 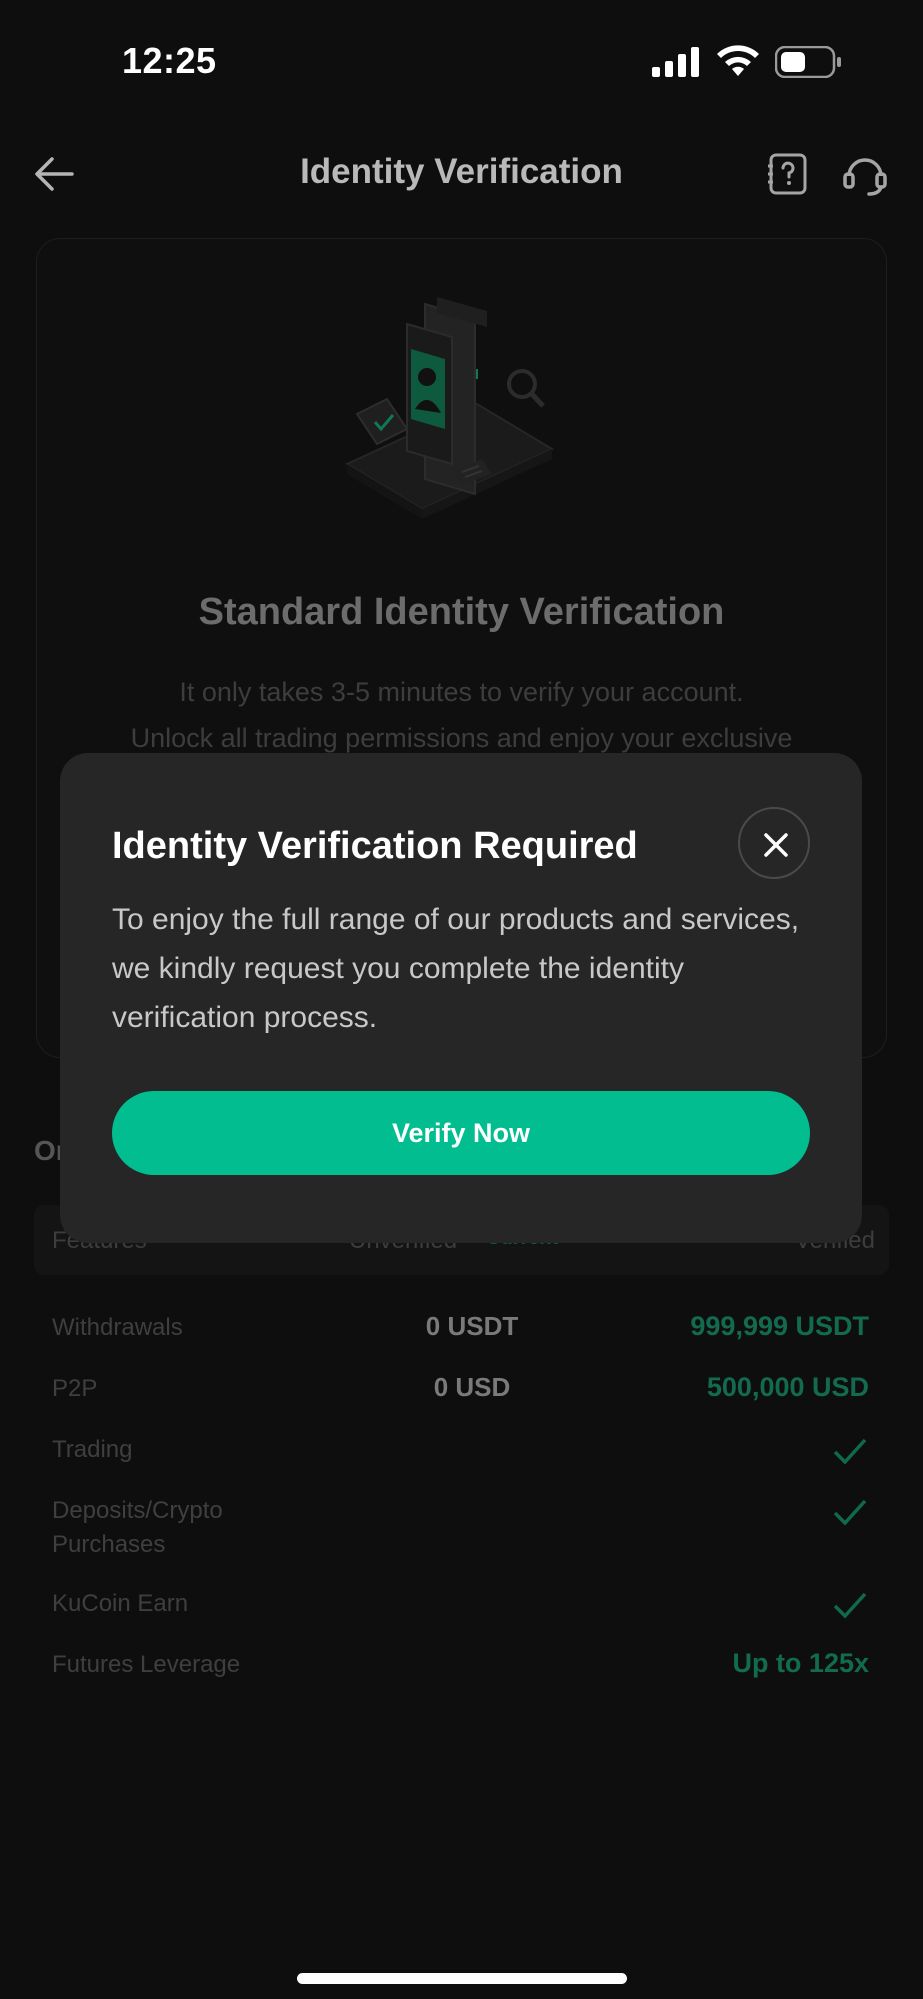 What do you see at coordinates (472, 1326) in the screenshot?
I see `row-unverified-value: 0 USDT` at bounding box center [472, 1326].